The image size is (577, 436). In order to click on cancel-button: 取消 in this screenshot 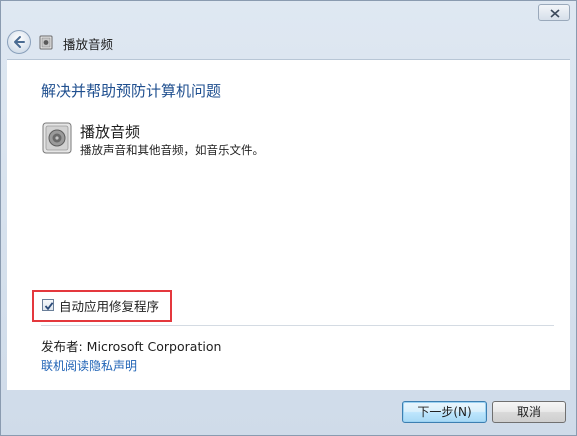, I will do `click(529, 412)`.